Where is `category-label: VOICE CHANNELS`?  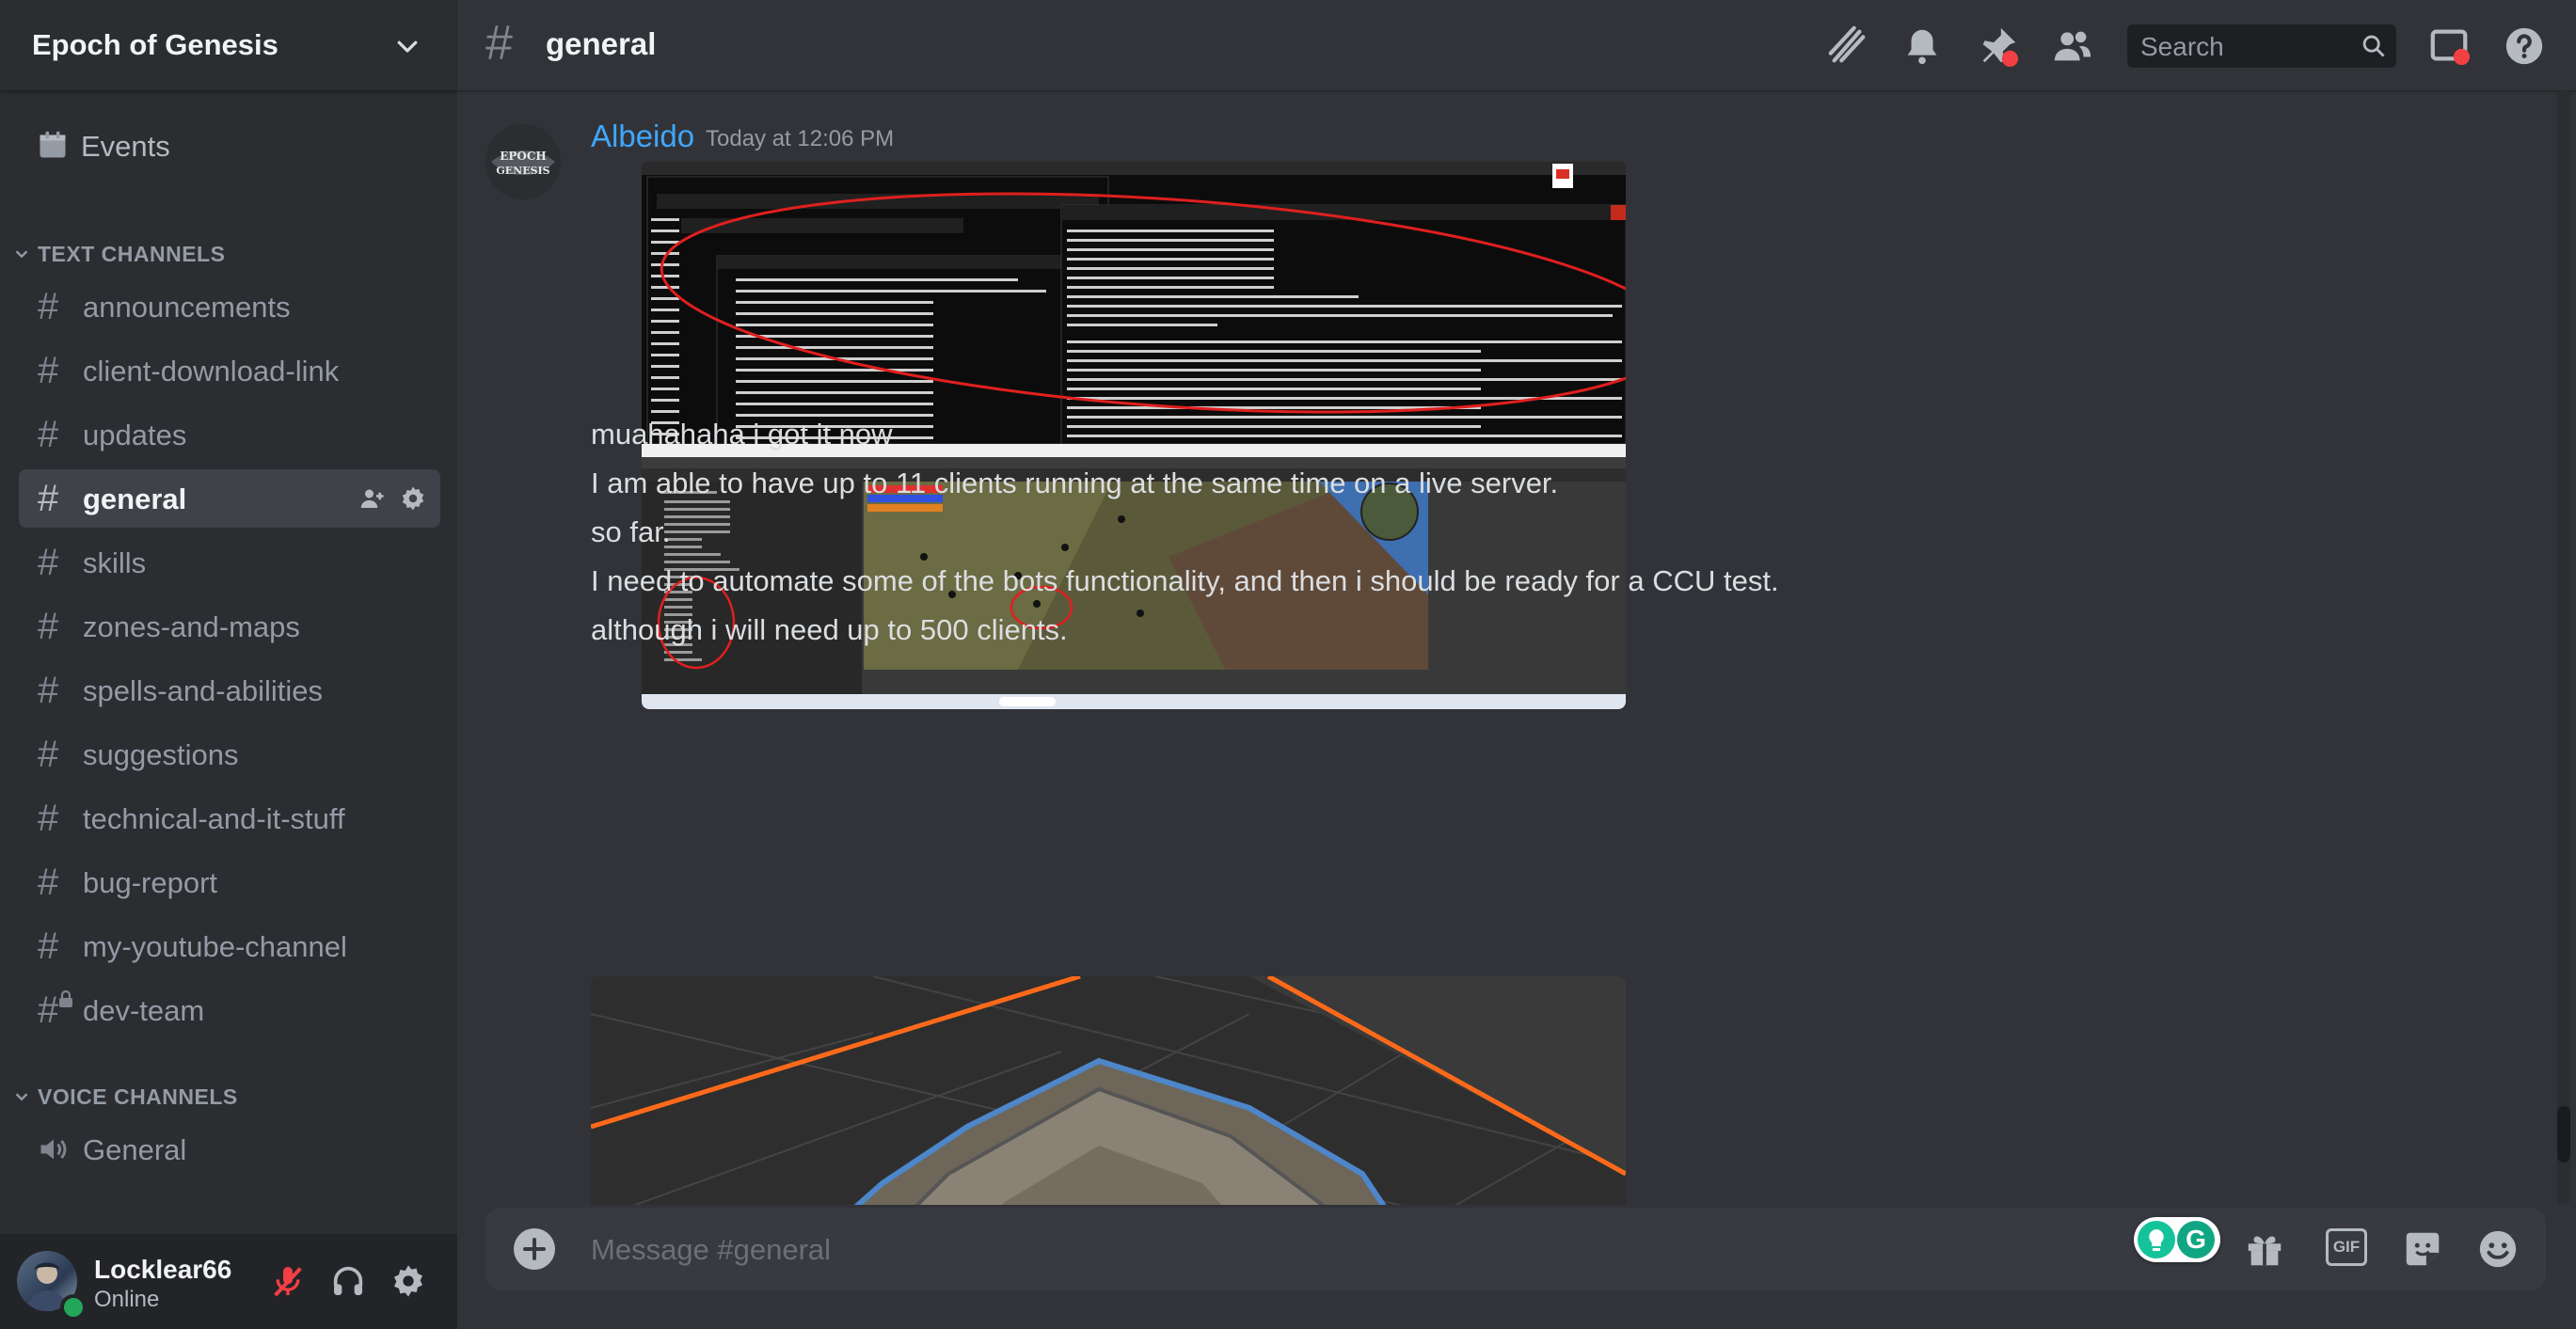
category-label: VOICE CHANNELS is located at coordinates (138, 1096).